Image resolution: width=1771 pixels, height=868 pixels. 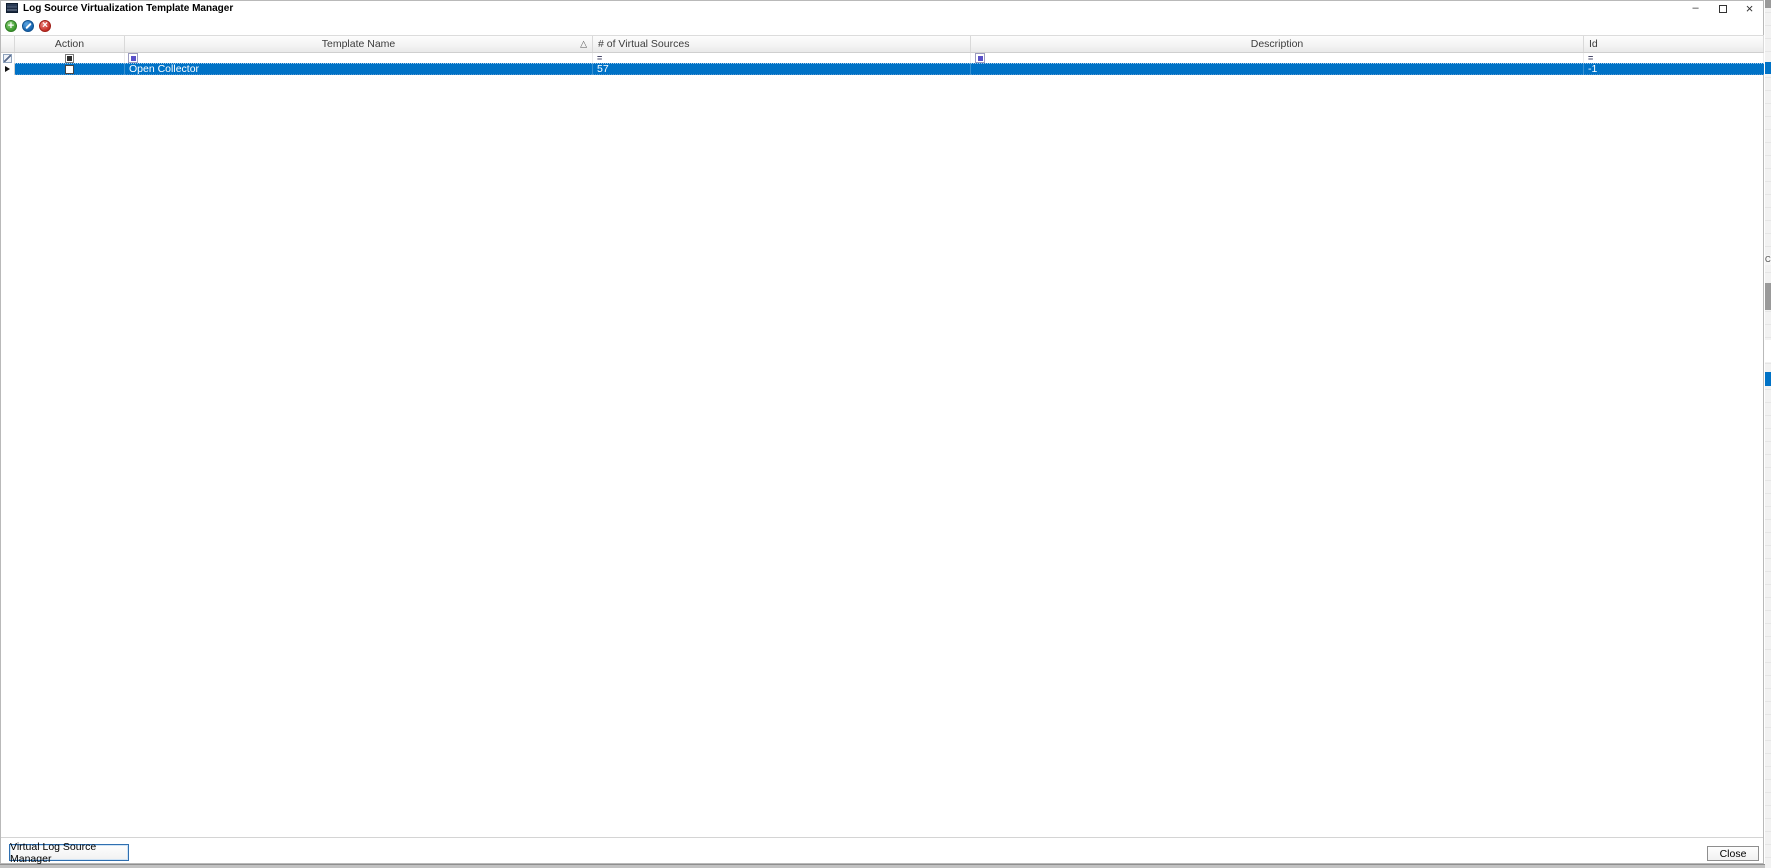 I want to click on virtual-log-source-manager-button: Virtual Log Source Manager, so click(x=69, y=853).